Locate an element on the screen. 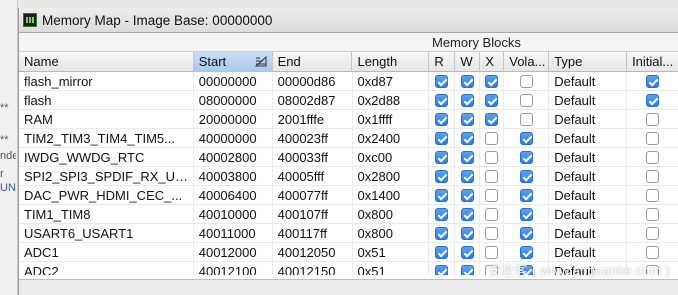  window-titlebar: Memory Map - Image Base: 00000000 is located at coordinates (348, 20).